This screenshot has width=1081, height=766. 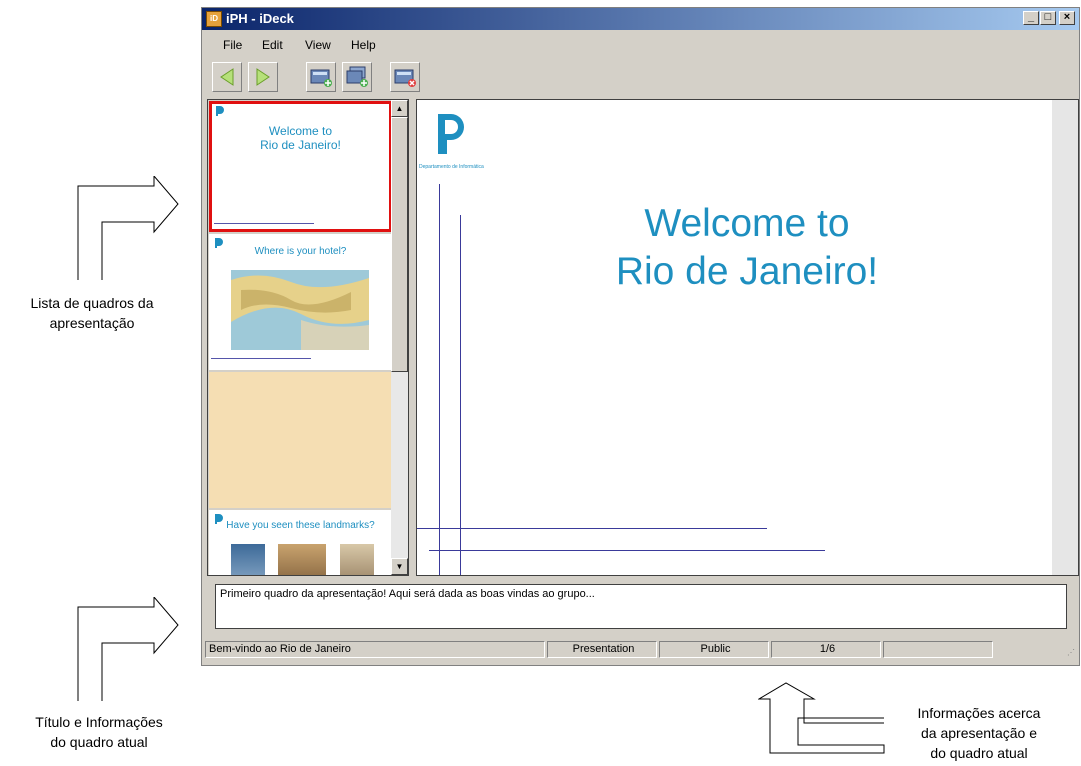 I want to click on thumbnail-slide-4: Have you seen these landmarks?, so click(x=300, y=542).